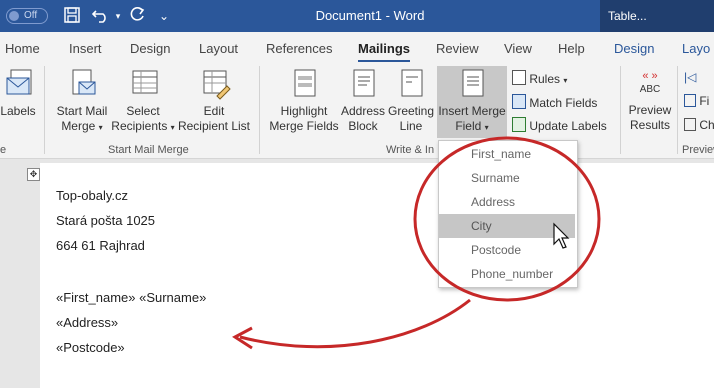 The height and width of the screenshot is (388, 714). Describe the element at coordinates (355, 323) in the screenshot. I see `annotation-arrow-curve` at that location.